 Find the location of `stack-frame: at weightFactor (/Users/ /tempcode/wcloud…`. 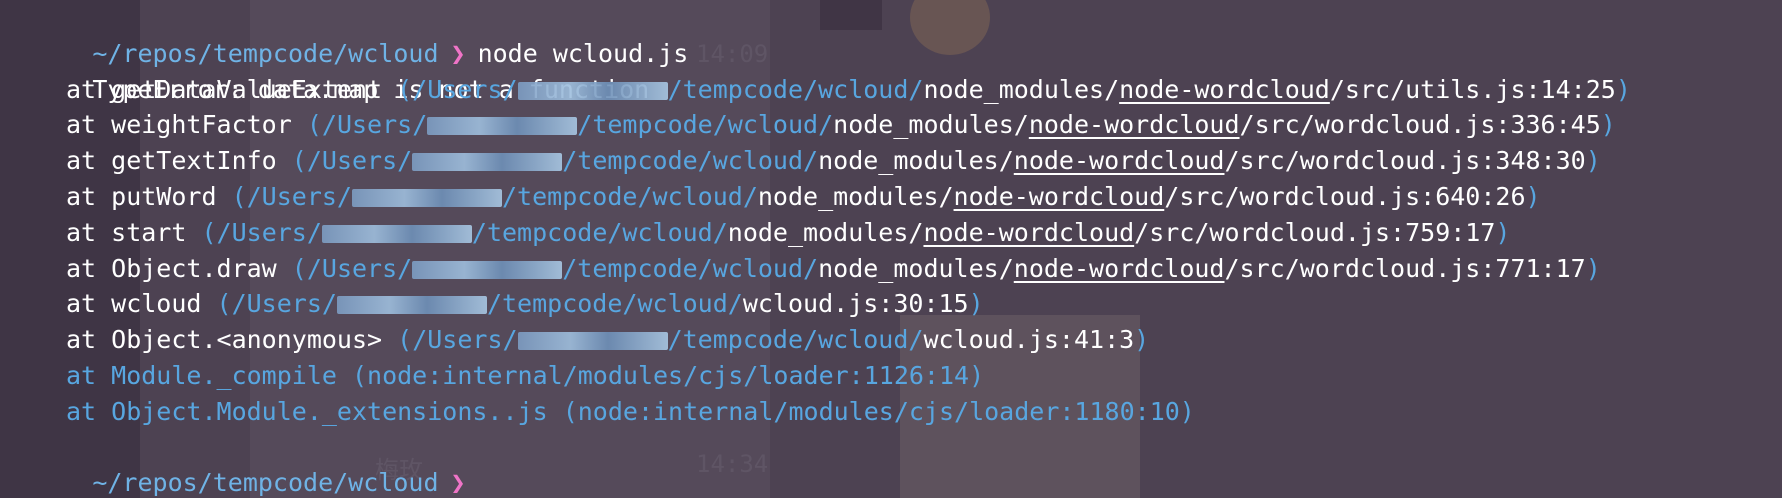

stack-frame: at weightFactor (/Users/ /tempcode/wcloud… is located at coordinates (816, 125).